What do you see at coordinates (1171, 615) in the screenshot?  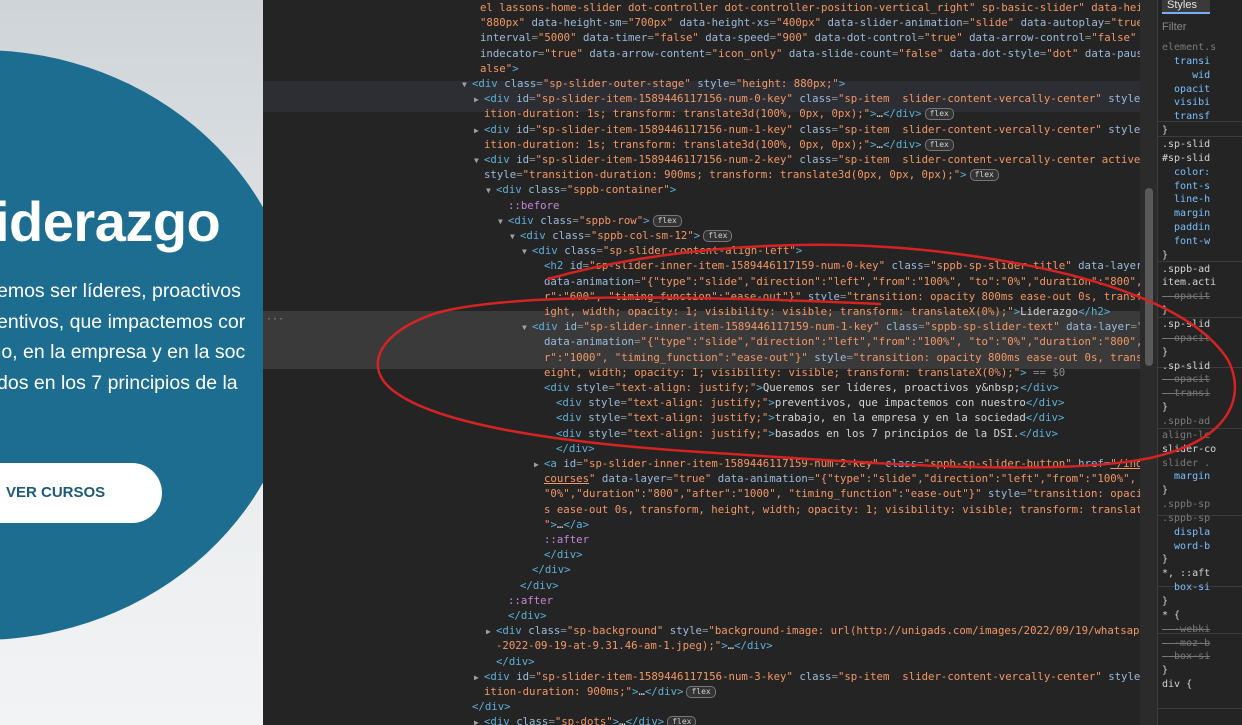 I see `style-rule-line: * {` at bounding box center [1171, 615].